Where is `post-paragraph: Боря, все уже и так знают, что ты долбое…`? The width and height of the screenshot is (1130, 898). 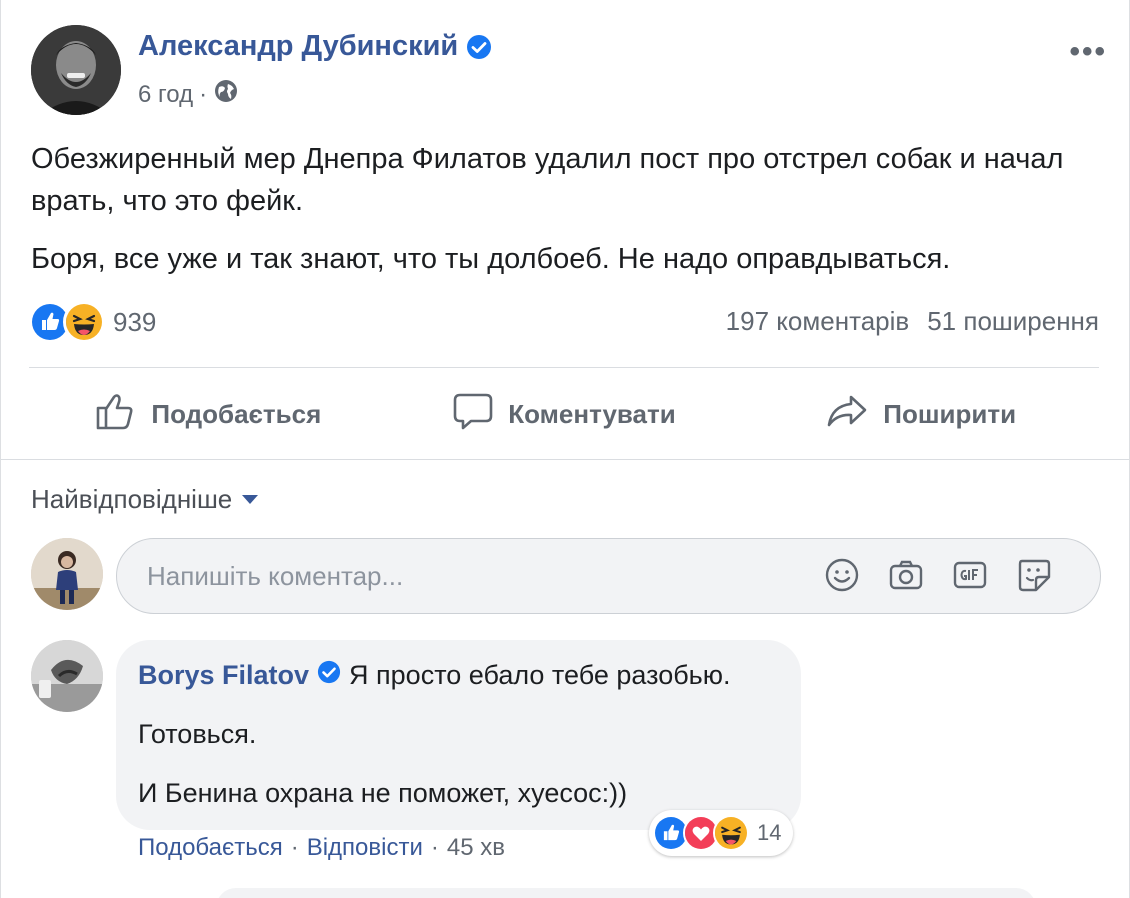 post-paragraph: Боря, все уже и так знают, что ты долбое… is located at coordinates (491, 259).